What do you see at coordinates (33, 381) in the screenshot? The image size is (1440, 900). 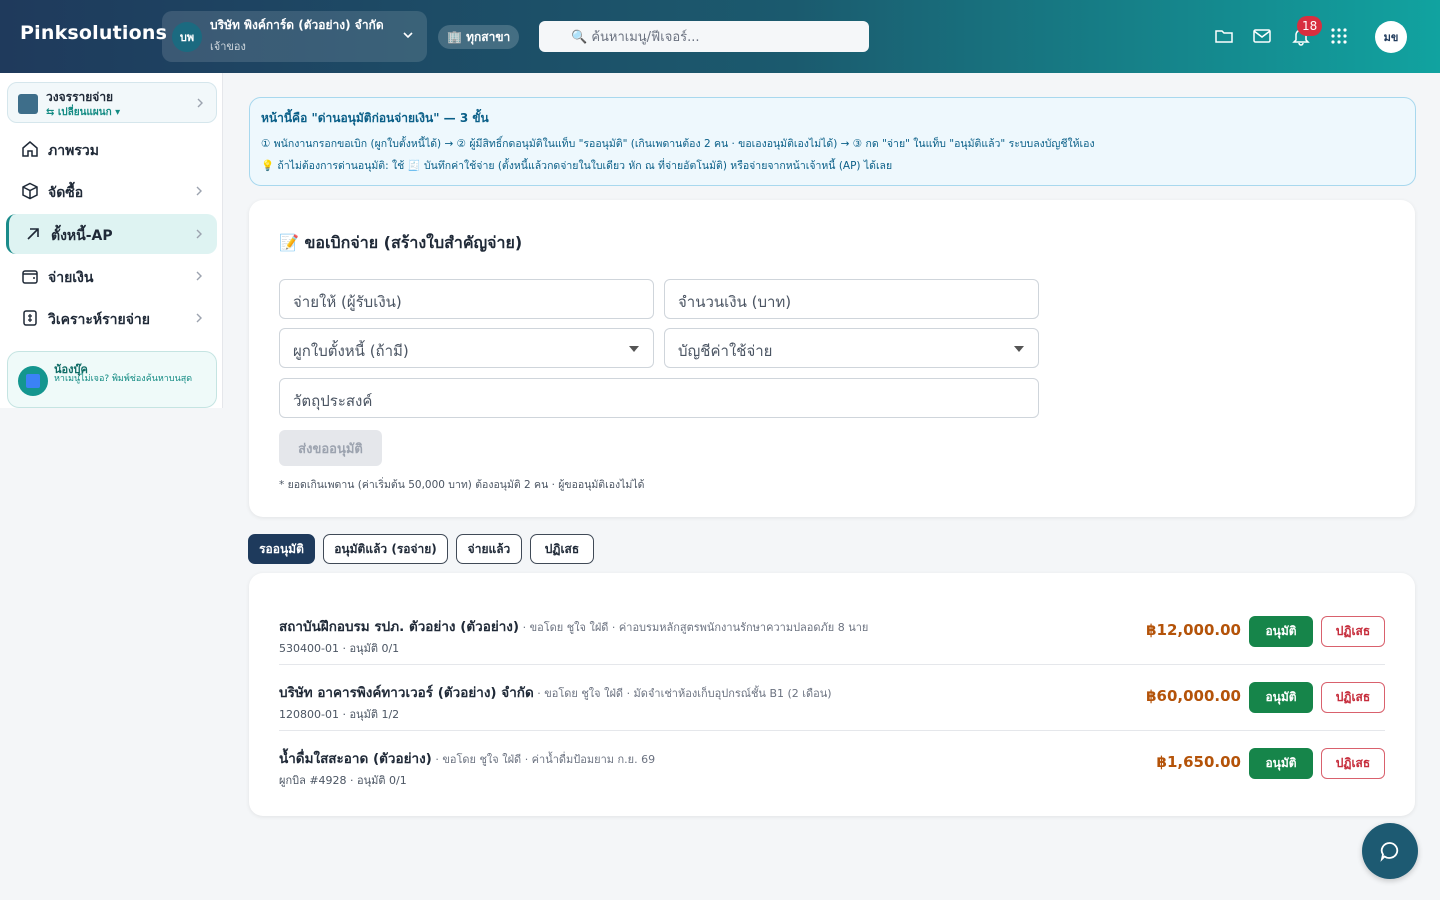 I see `book-icon` at bounding box center [33, 381].